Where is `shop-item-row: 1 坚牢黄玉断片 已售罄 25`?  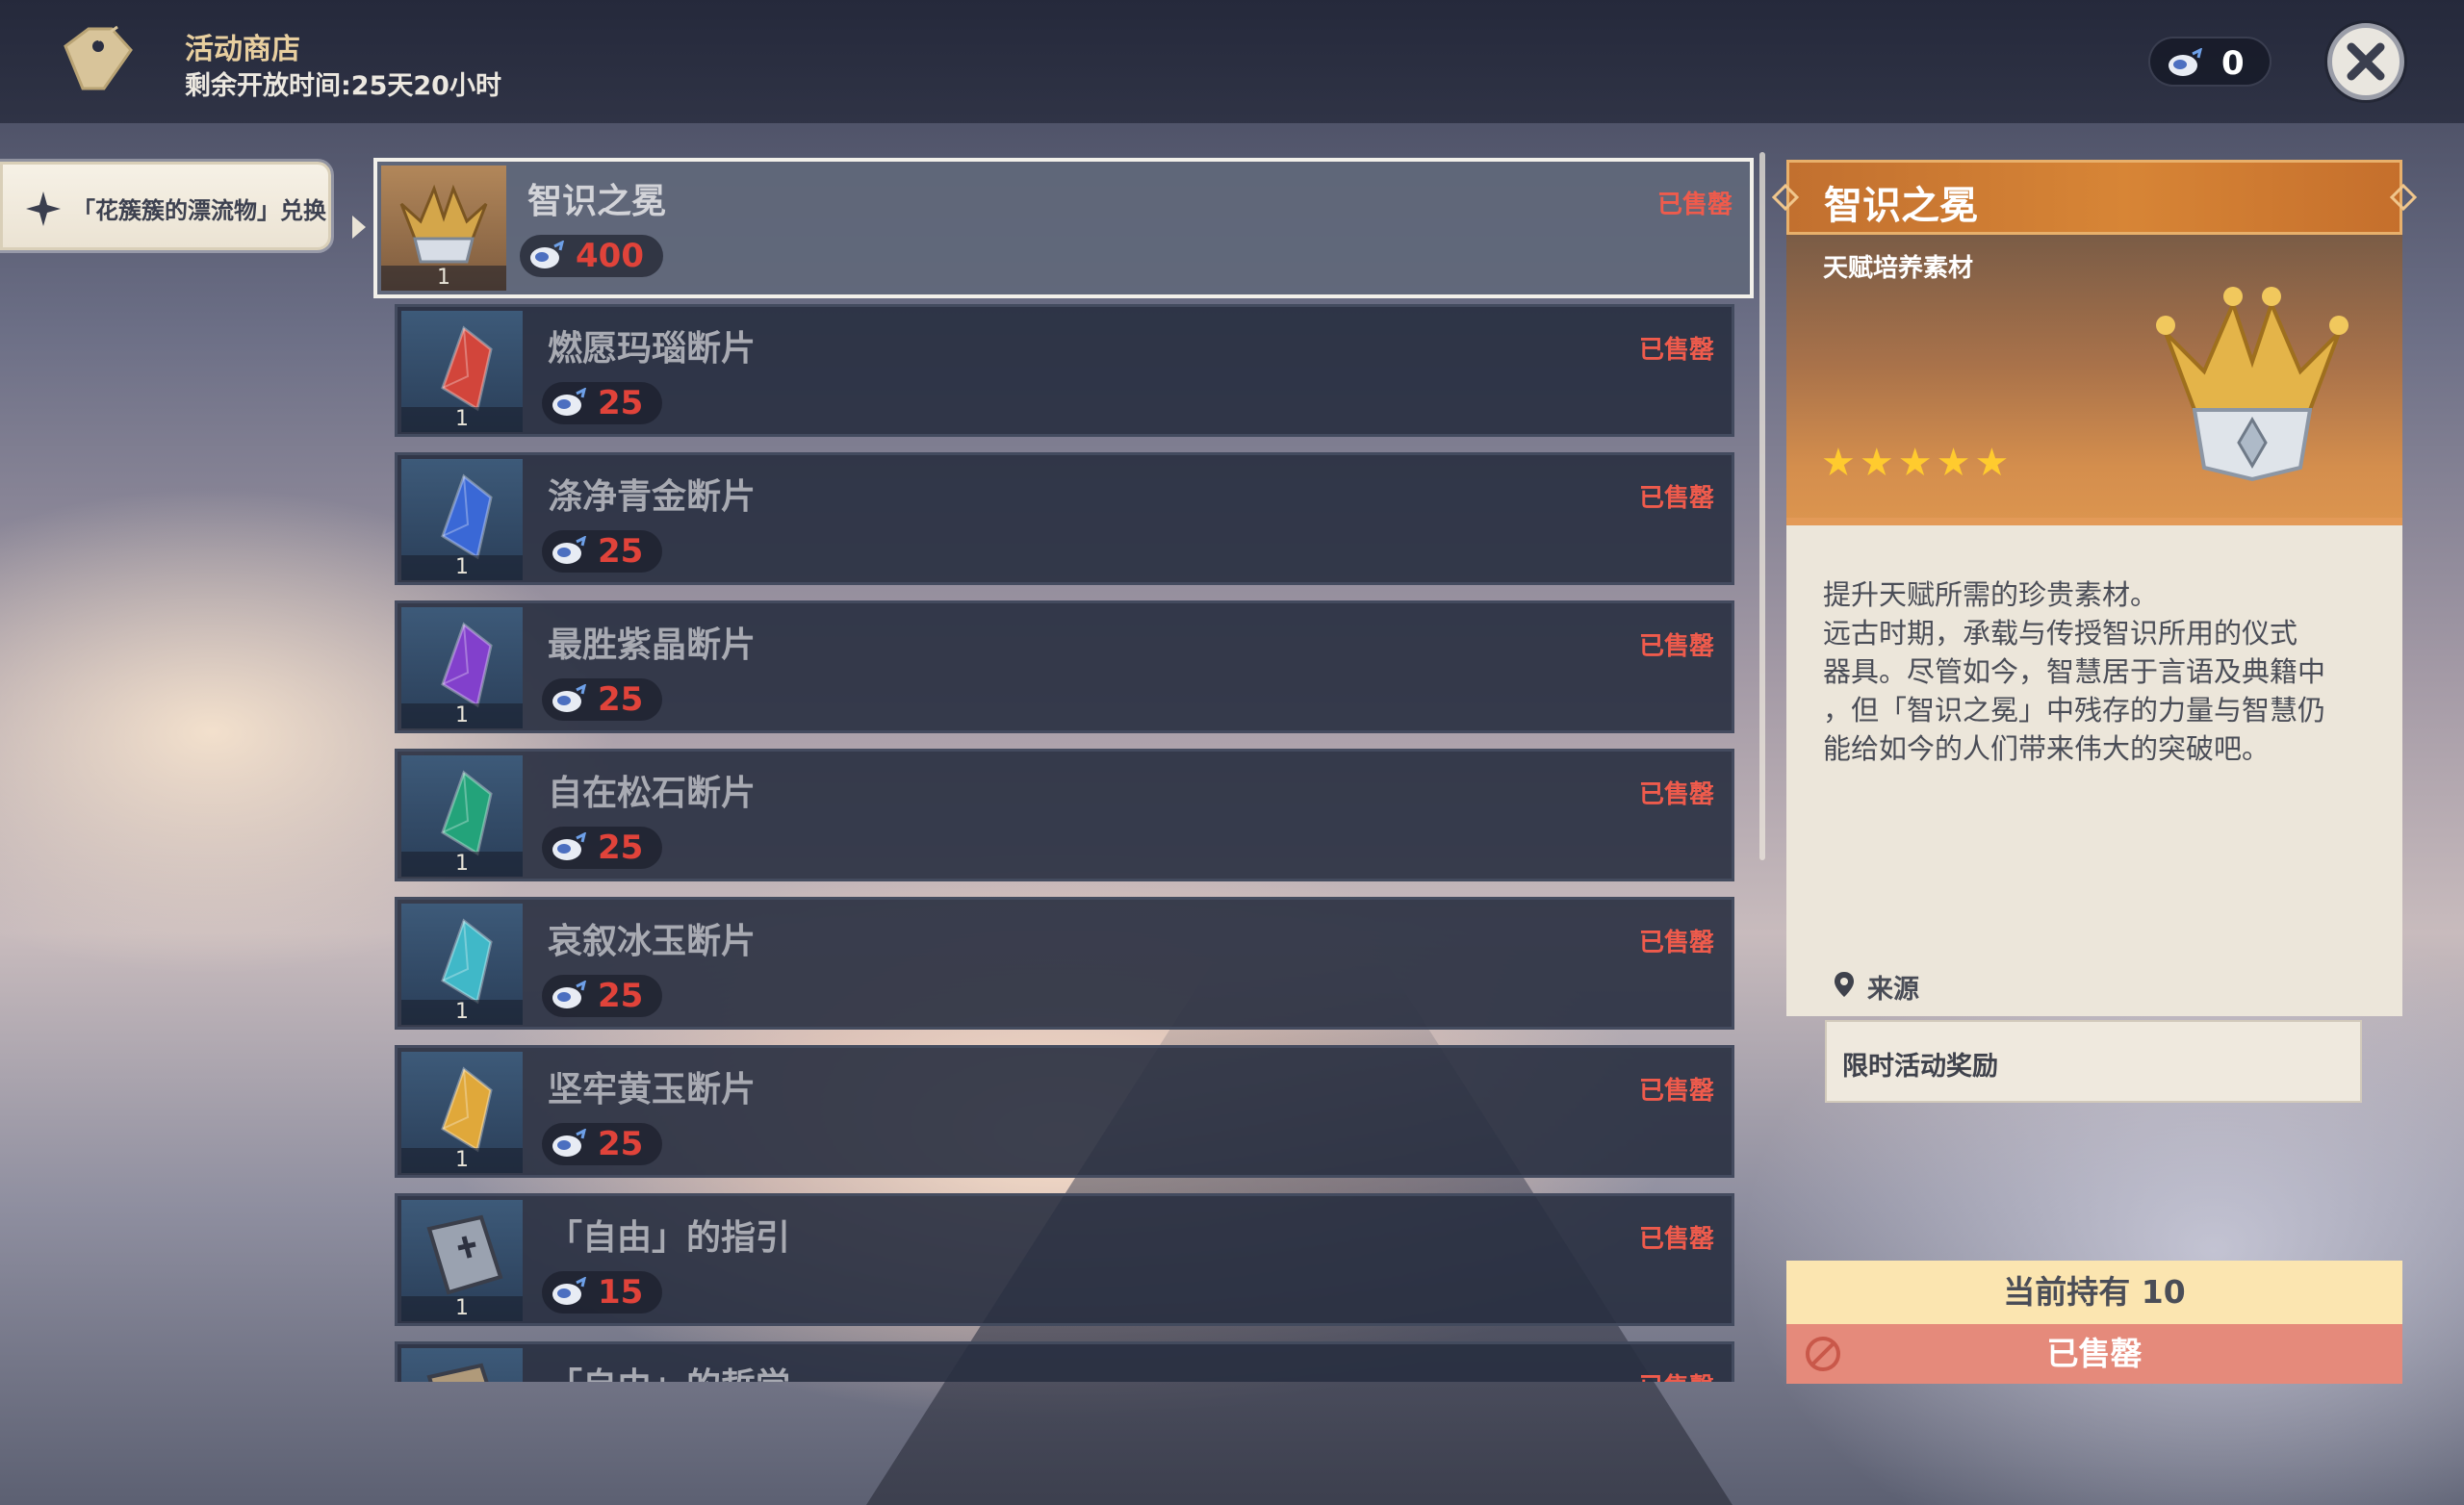 shop-item-row: 1 坚牢黄玉断片 已售罄 25 is located at coordinates (1064, 1111).